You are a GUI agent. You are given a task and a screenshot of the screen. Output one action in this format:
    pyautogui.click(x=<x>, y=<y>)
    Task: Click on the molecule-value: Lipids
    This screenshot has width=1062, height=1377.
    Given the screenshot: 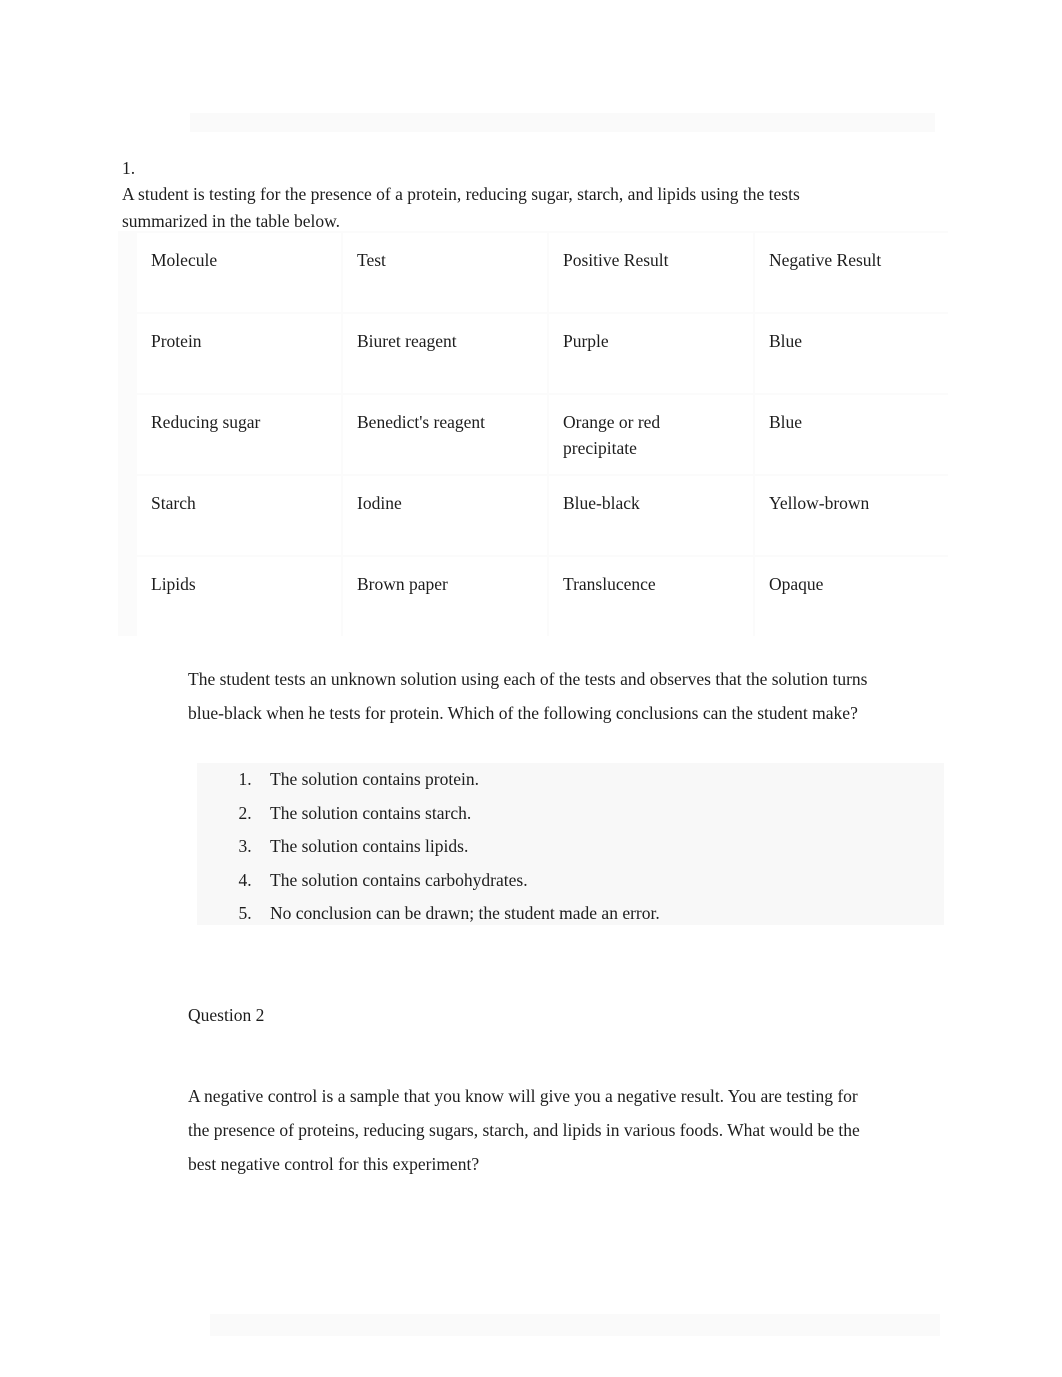 What is the action you would take?
    pyautogui.click(x=173, y=584)
    